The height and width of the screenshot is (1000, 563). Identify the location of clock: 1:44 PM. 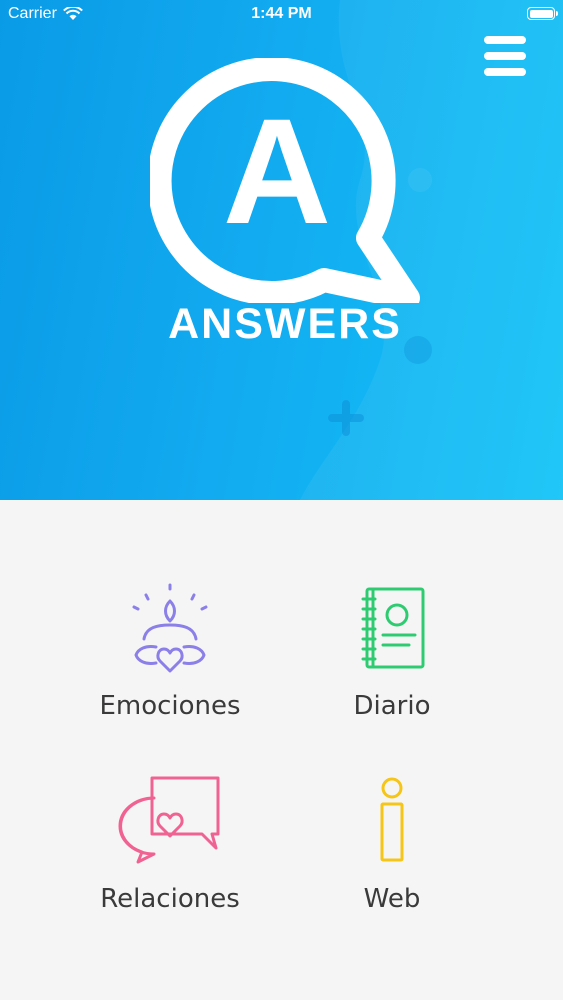
(281, 13).